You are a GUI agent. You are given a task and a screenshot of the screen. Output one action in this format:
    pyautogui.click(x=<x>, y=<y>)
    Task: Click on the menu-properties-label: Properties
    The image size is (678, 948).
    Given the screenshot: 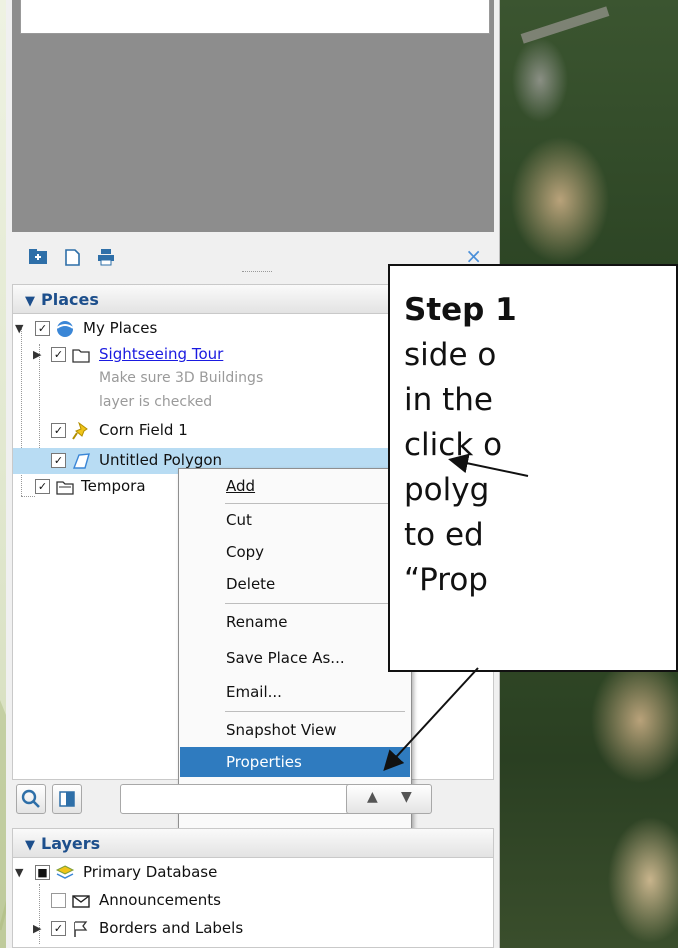 What is the action you would take?
    pyautogui.click(x=264, y=762)
    